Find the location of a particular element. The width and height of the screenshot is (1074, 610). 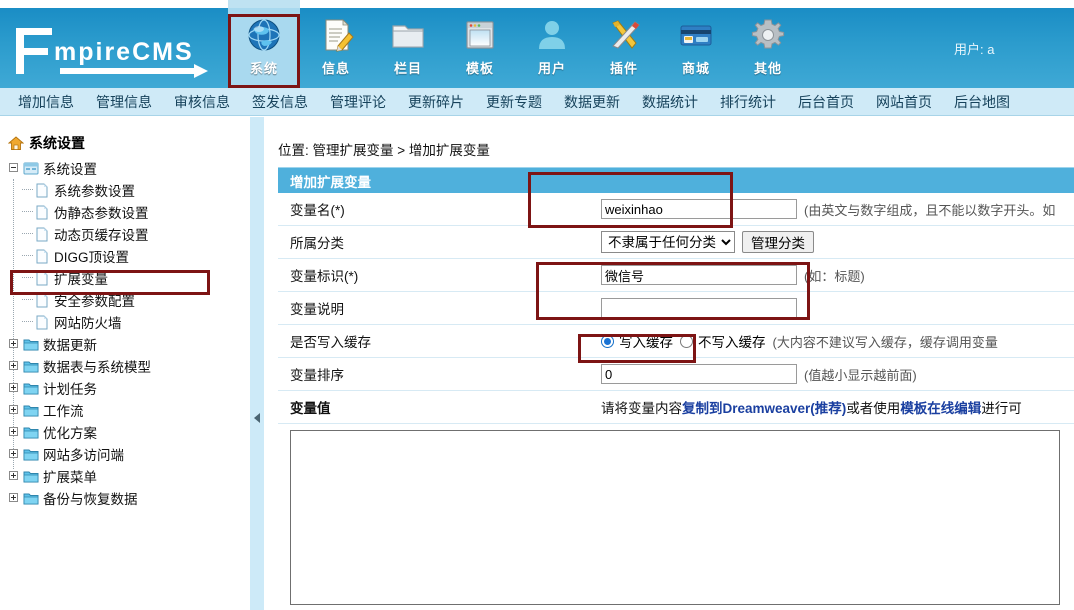

subnav-item-8: 数据统计 is located at coordinates (670, 102).